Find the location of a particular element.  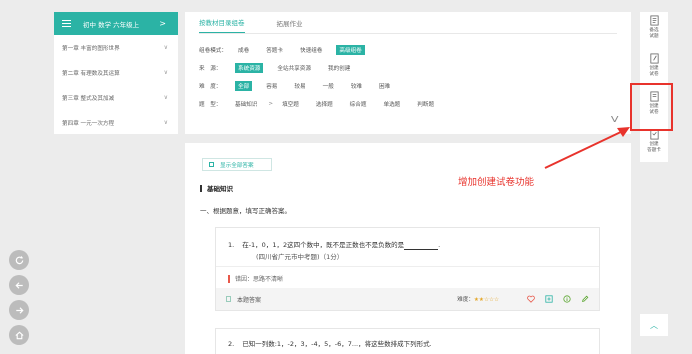

error-marker is located at coordinates (229, 278).